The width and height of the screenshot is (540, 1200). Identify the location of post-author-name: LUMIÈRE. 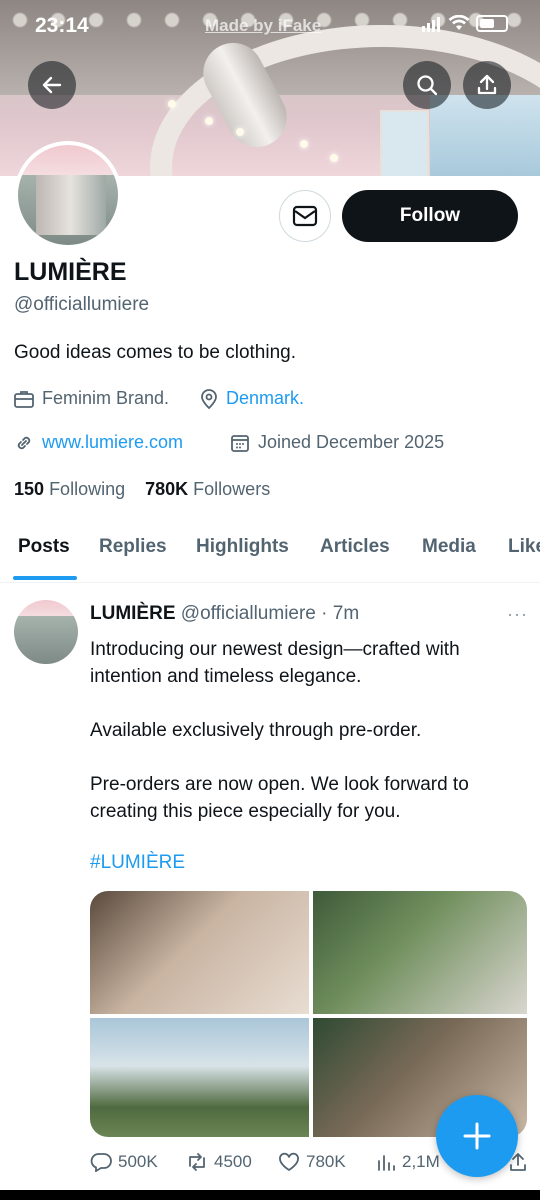
(133, 613).